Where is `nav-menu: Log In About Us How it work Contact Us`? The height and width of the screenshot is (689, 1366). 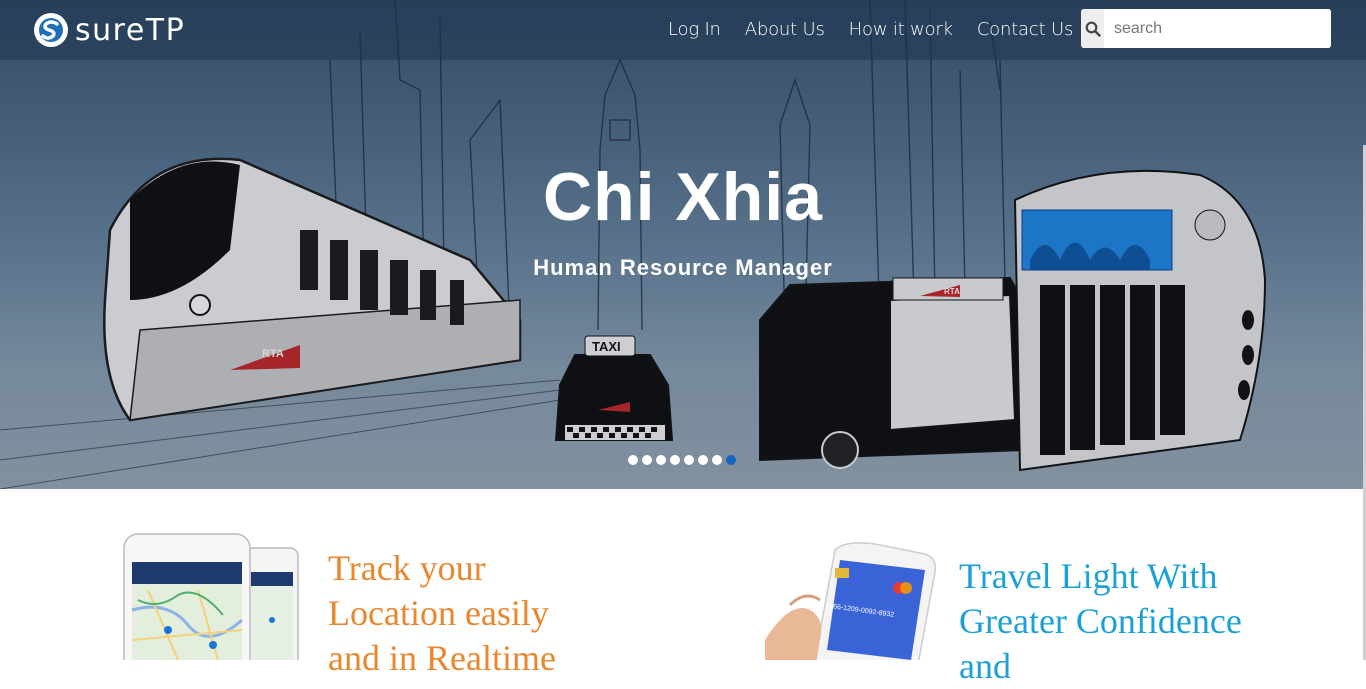
nav-menu: Log In About Us How it work Contact Us is located at coordinates (870, 29).